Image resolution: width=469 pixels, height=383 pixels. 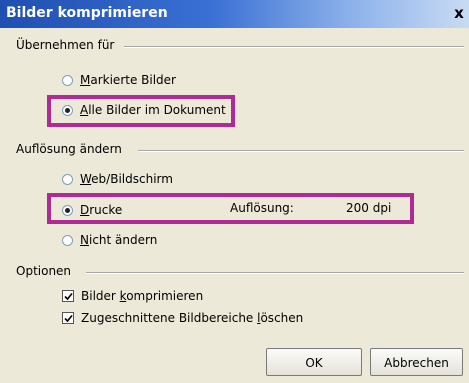 I want to click on title-bar: Bilder komprimieren x, so click(x=234, y=14).